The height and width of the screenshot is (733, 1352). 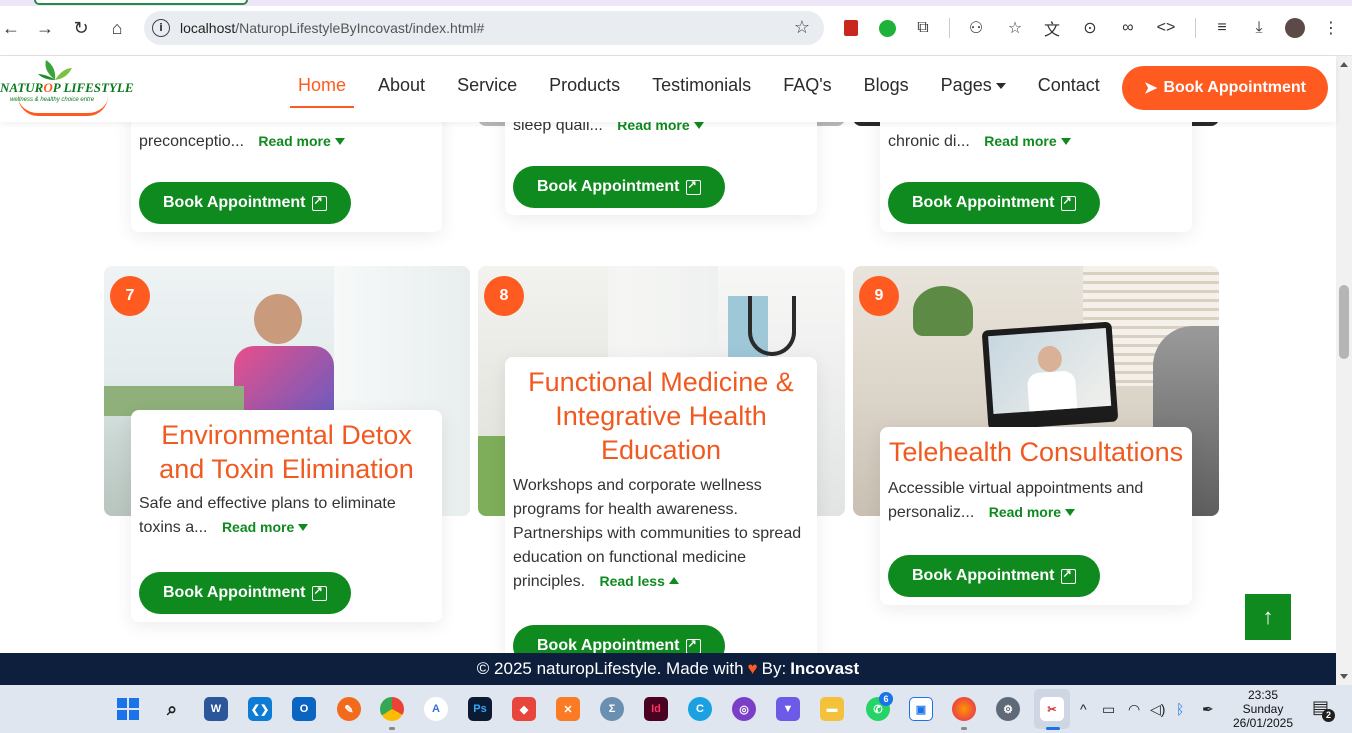 I want to click on incognito-icon: ⚇, so click(x=976, y=28).